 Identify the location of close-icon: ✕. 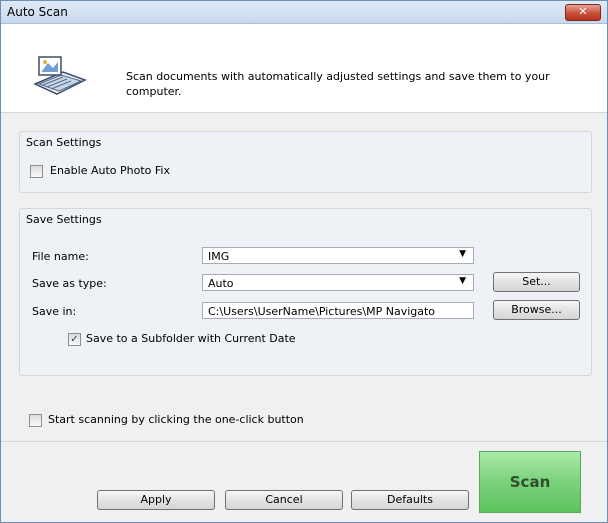
(583, 11).